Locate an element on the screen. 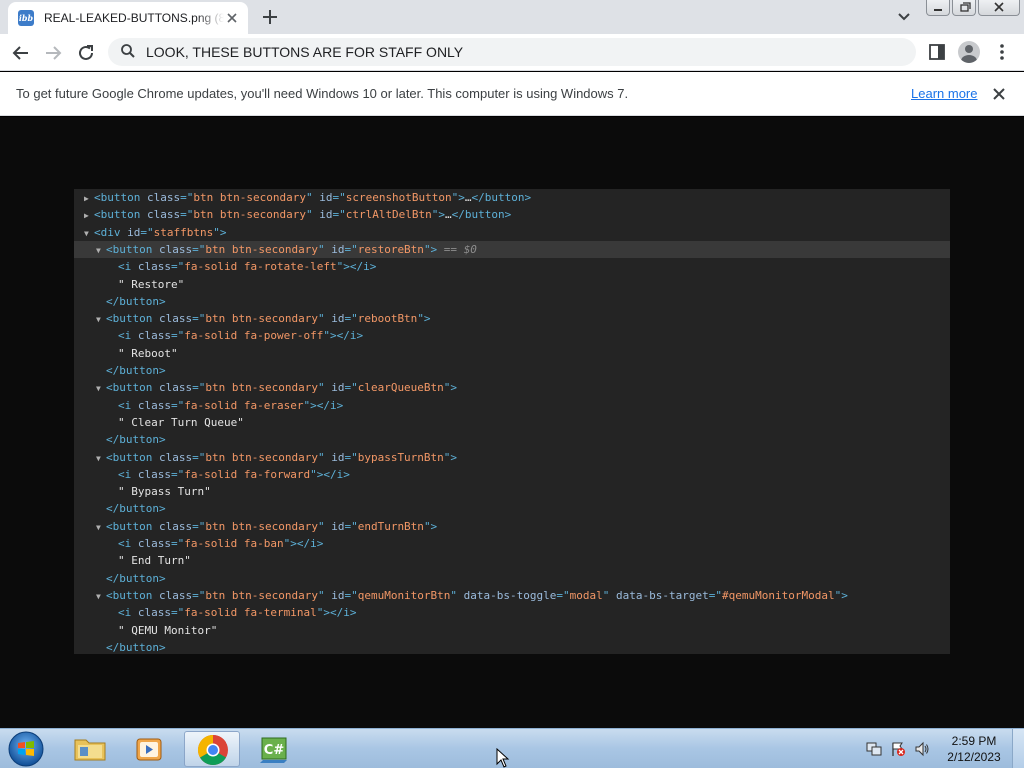  code-line: " Bypass Turn" is located at coordinates (512, 491).